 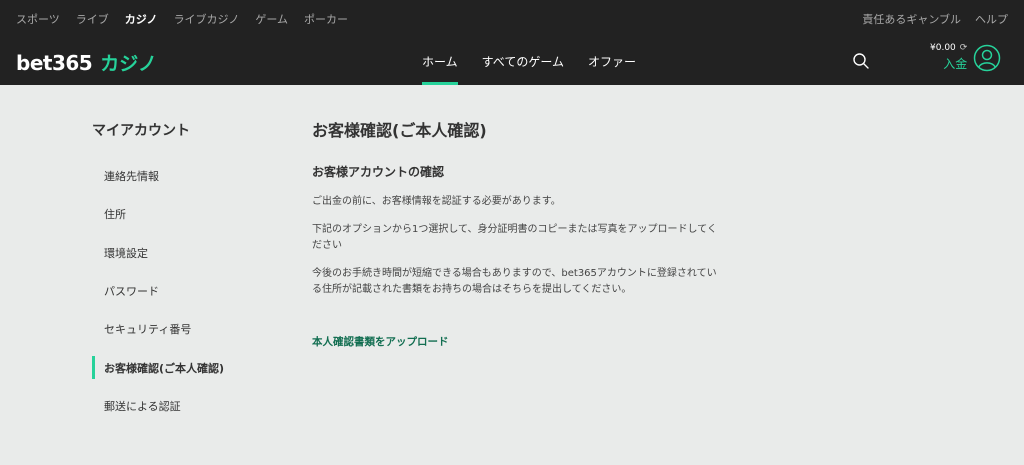 I want to click on utility-links: 責任あるギャンブル ヘルプ, so click(x=928, y=19).